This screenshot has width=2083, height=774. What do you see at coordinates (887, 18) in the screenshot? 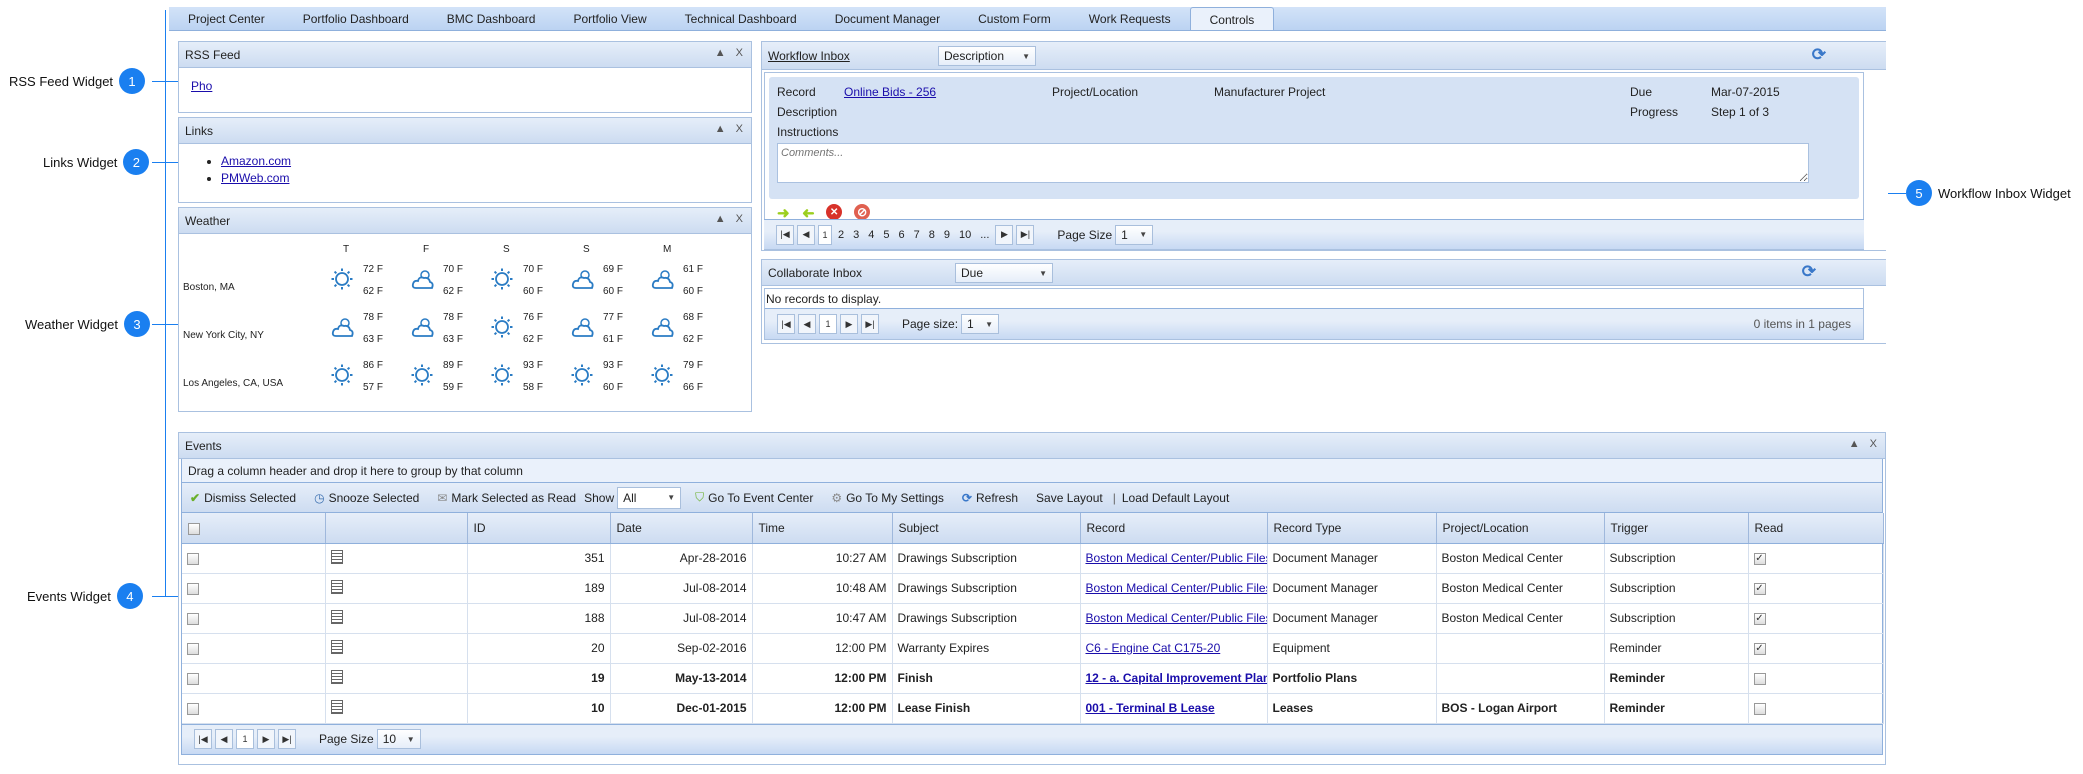
I see `tab-document-manager: Document Manager` at bounding box center [887, 18].